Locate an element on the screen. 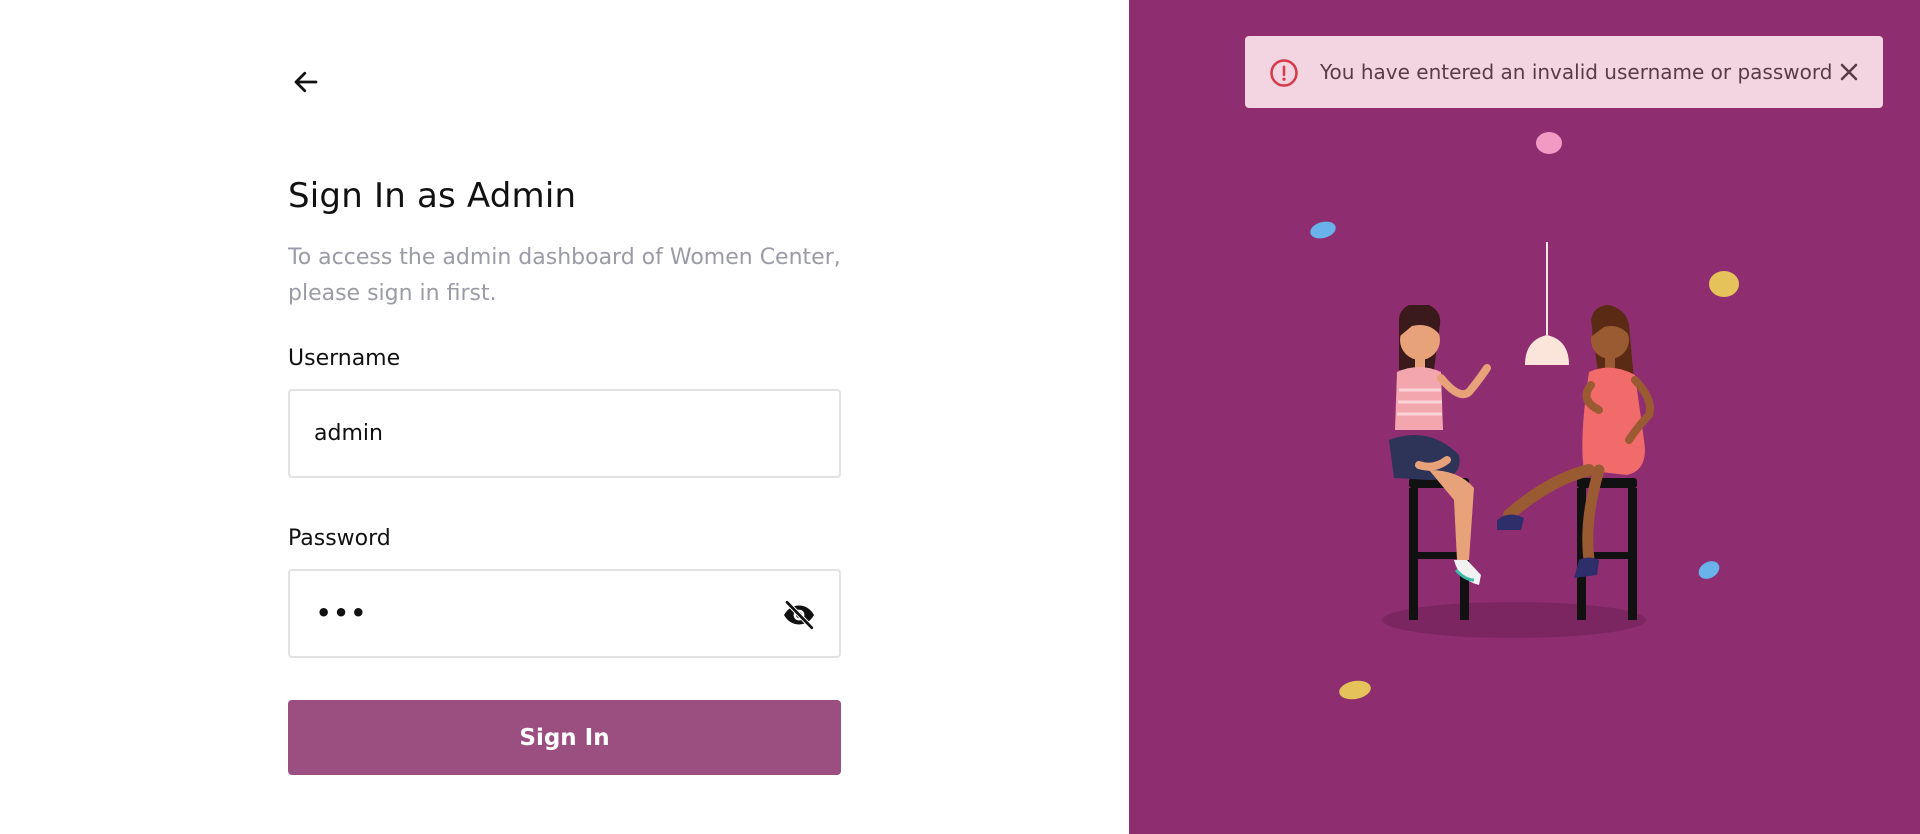 This screenshot has height=834, width=1920. username-input is located at coordinates (549, 433).